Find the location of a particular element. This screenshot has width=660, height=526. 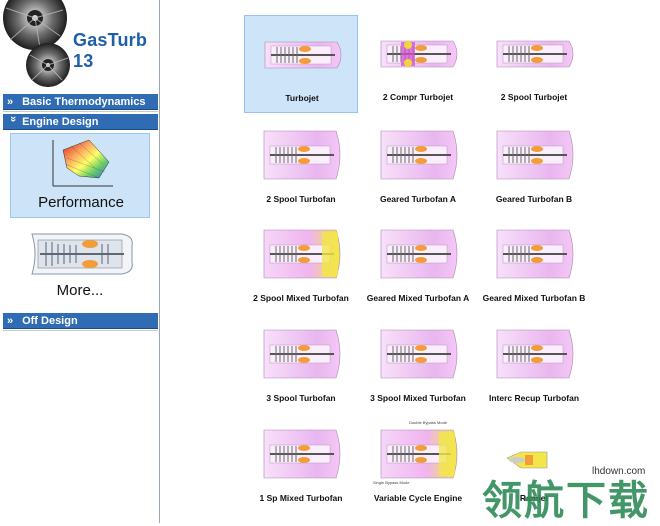

engine-tile: Geared Turbofan B is located at coordinates (534, 164).